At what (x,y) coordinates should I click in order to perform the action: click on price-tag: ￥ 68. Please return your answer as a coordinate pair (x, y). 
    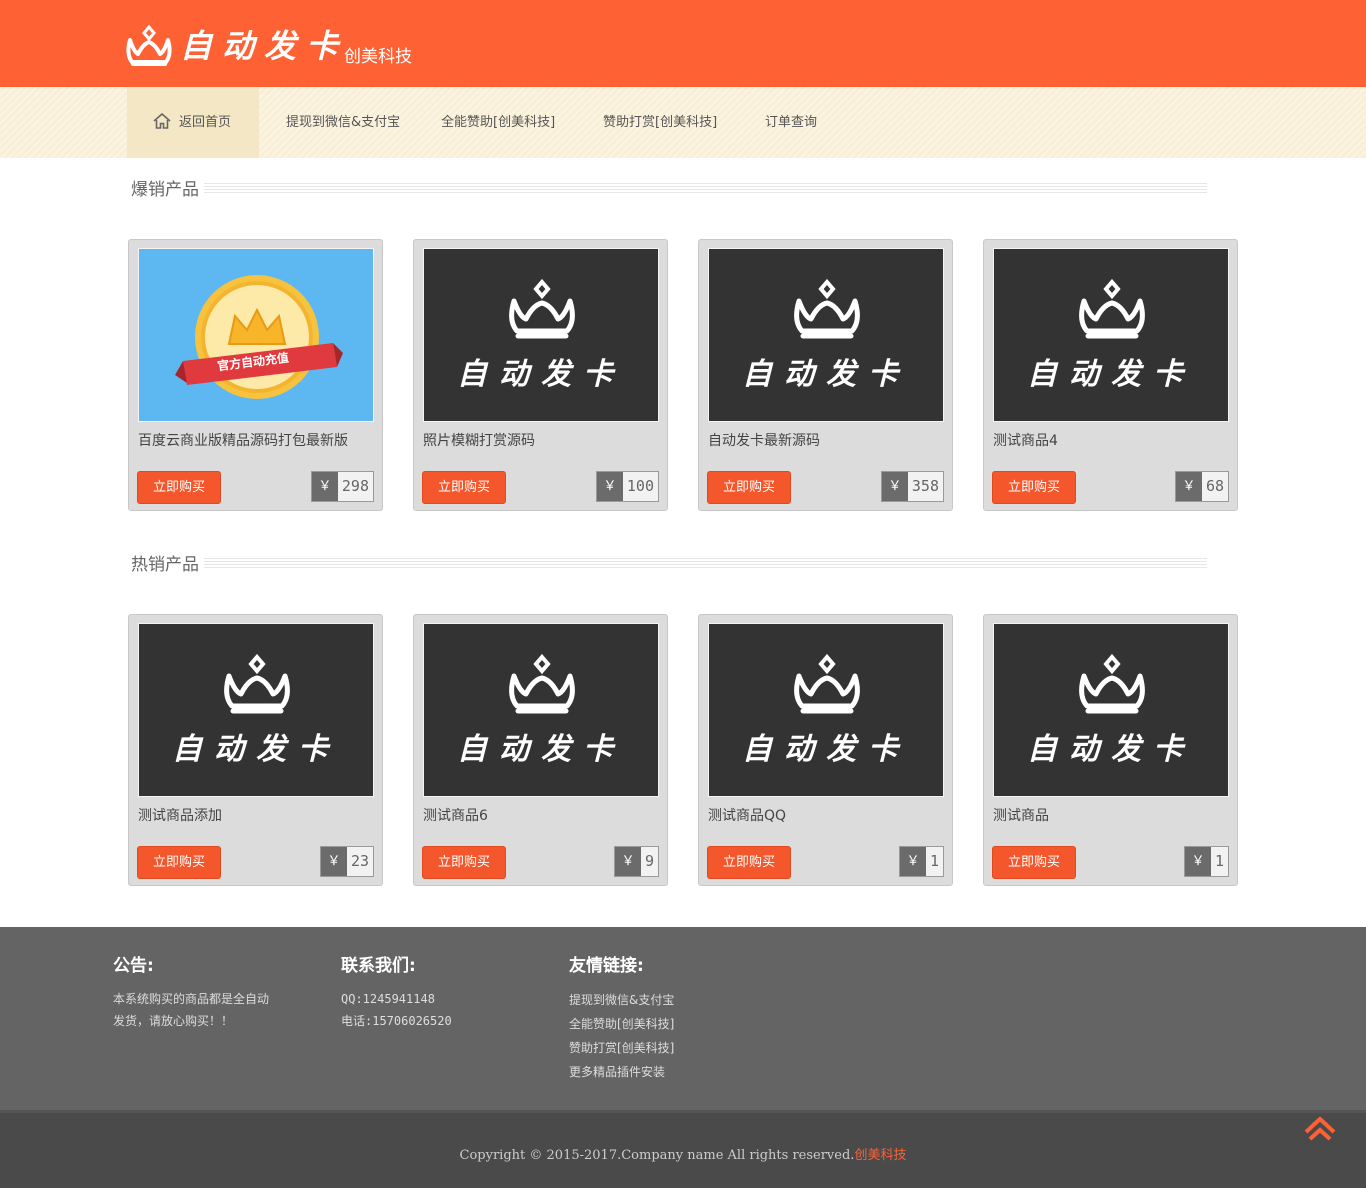
    Looking at the image, I should click on (1201, 486).